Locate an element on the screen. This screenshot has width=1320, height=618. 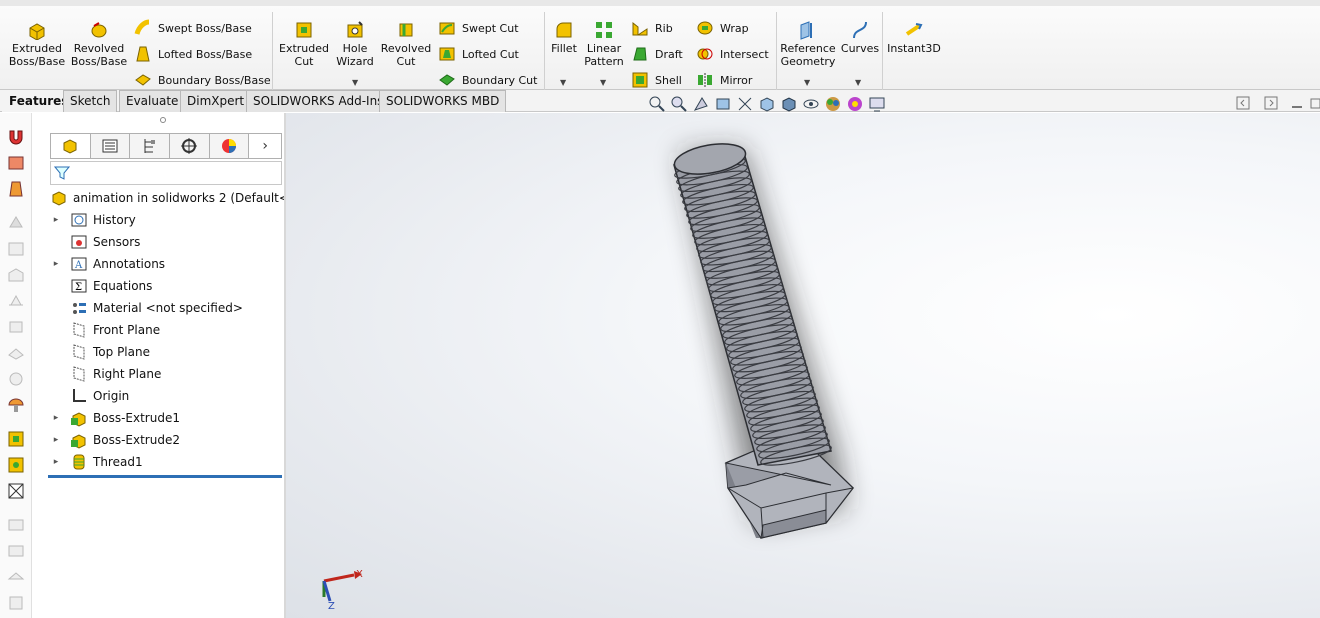
revolved-cut-icon is located at coordinates (406, 30).